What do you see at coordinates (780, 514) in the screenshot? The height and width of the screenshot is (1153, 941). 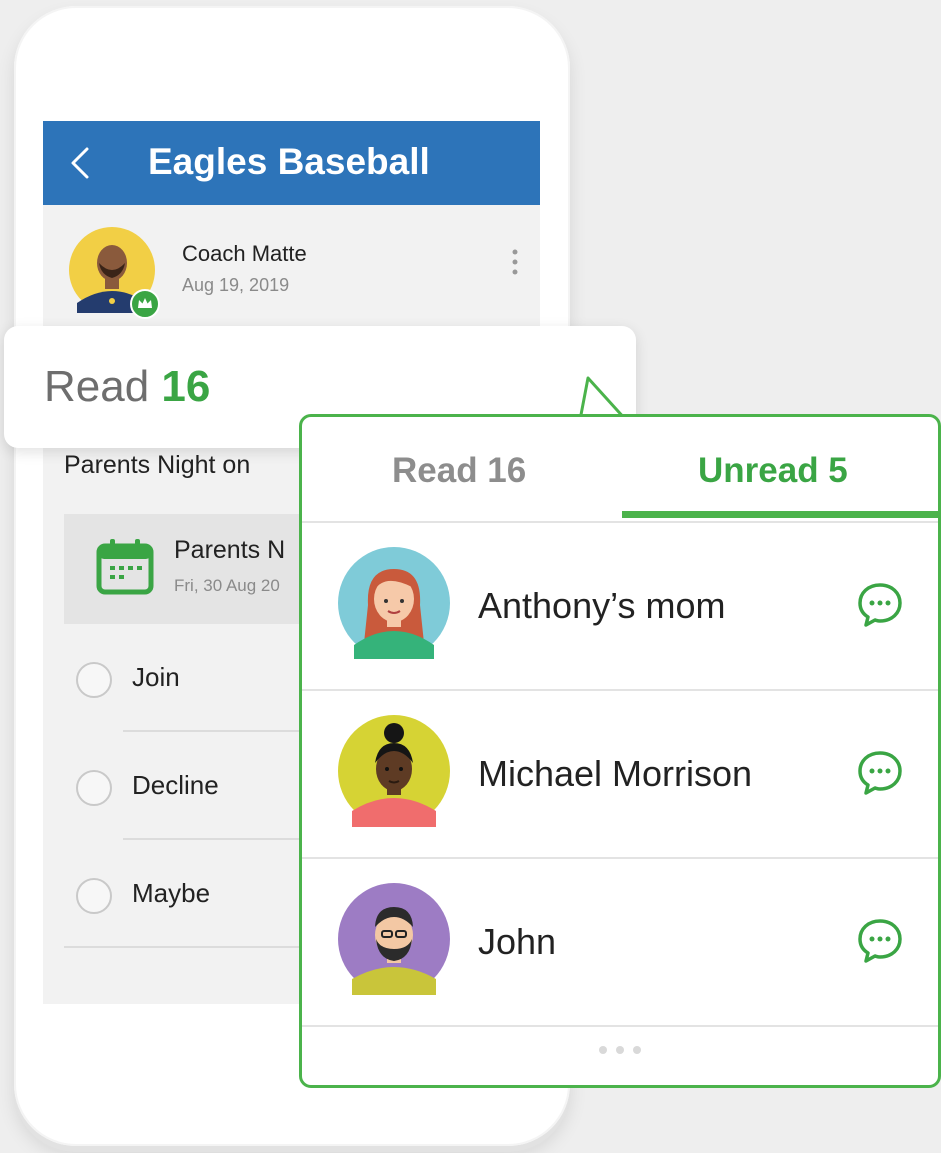 I see `active-tab-indicator` at bounding box center [780, 514].